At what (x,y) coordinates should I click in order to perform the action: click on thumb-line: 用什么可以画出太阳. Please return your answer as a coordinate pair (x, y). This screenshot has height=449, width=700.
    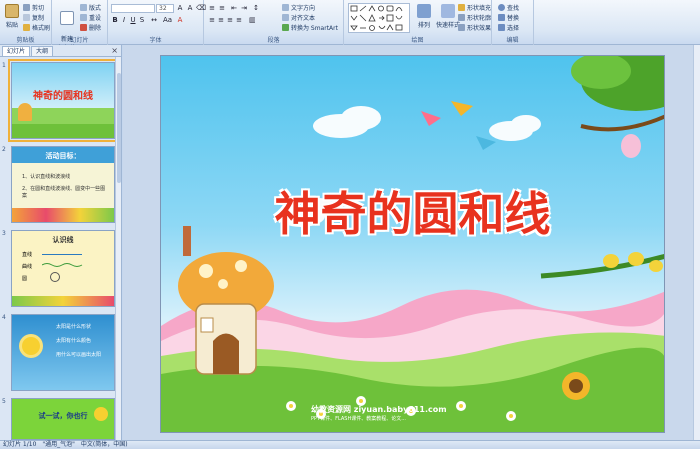
    Looking at the image, I should click on (79, 355).